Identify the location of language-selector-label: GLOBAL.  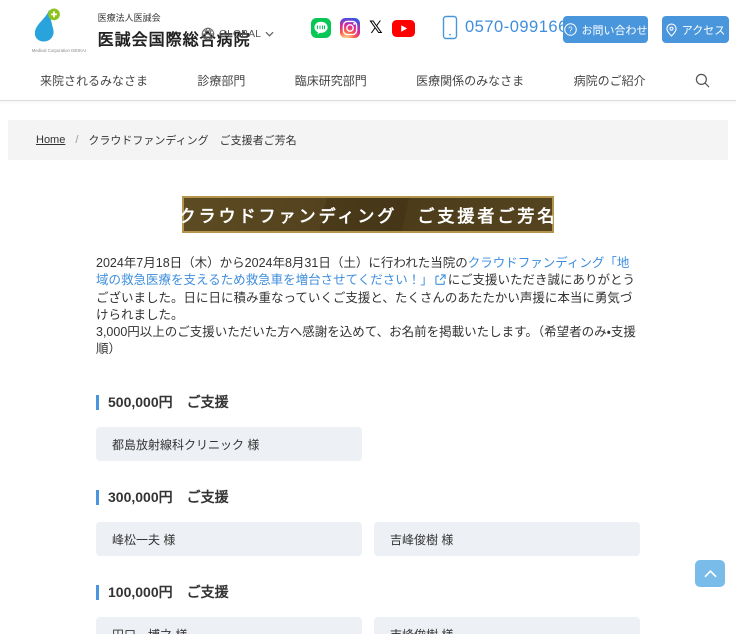
(240, 34).